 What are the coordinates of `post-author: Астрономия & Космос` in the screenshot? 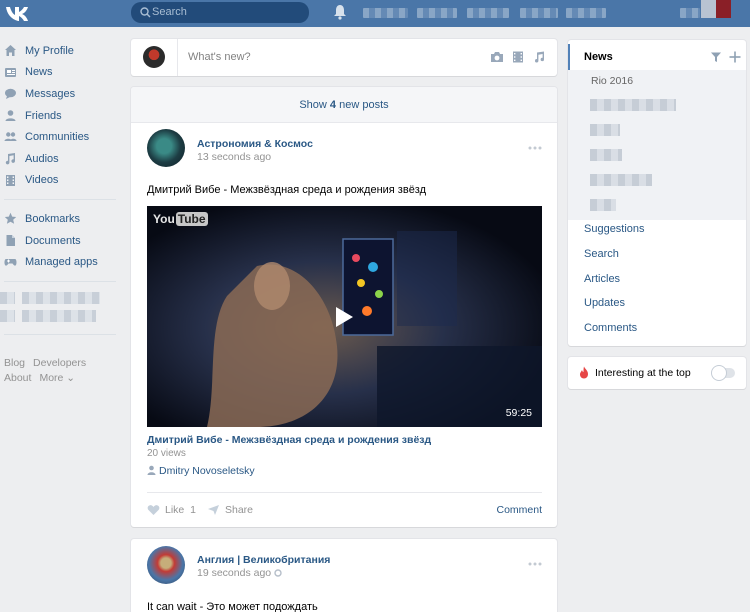 It's located at (255, 144).